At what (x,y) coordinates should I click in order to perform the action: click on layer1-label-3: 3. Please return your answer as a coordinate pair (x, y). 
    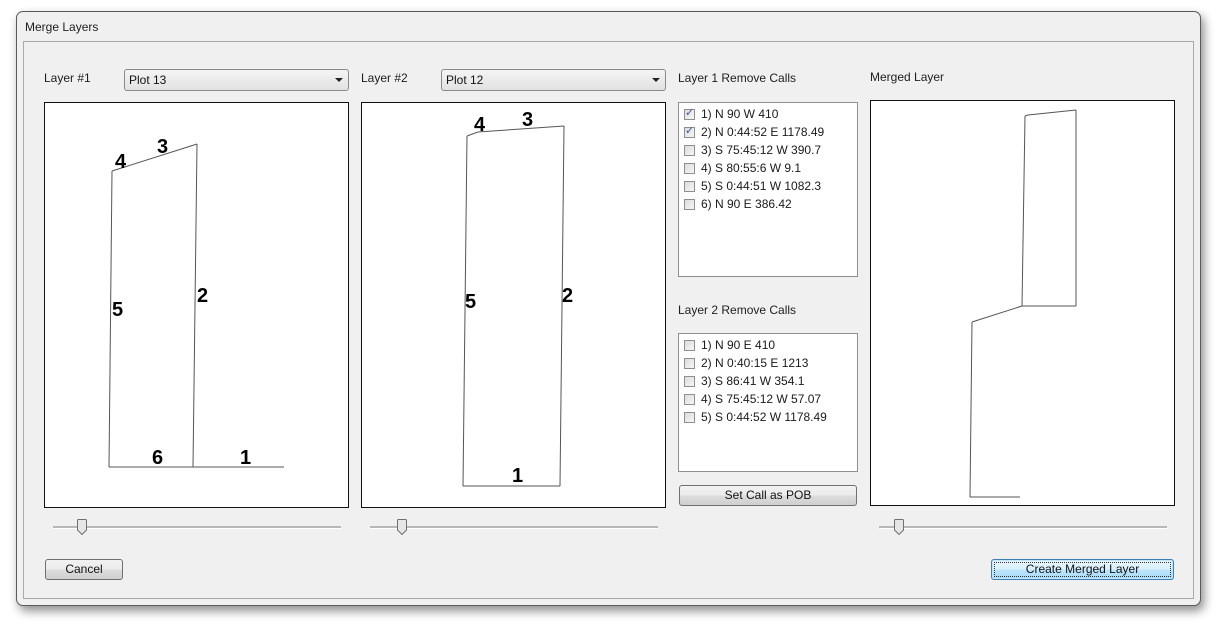
    Looking at the image, I should click on (162, 147).